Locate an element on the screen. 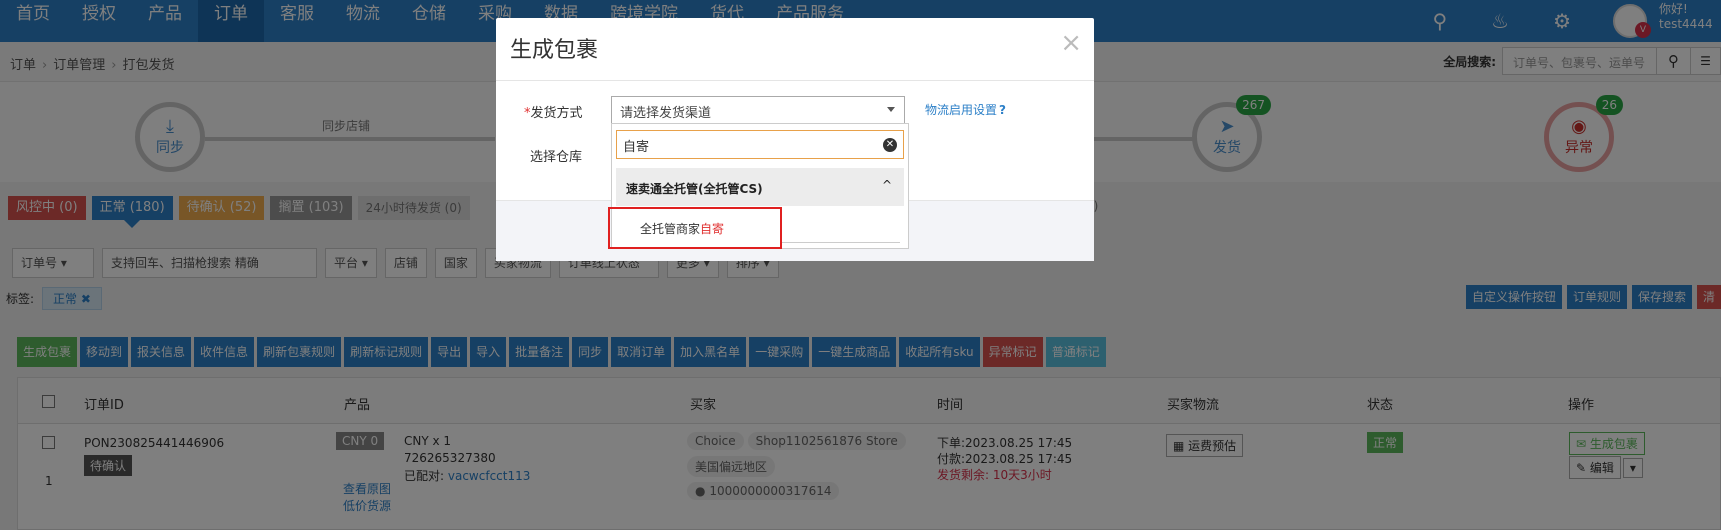  clear-icon: ✕ is located at coordinates (890, 145).